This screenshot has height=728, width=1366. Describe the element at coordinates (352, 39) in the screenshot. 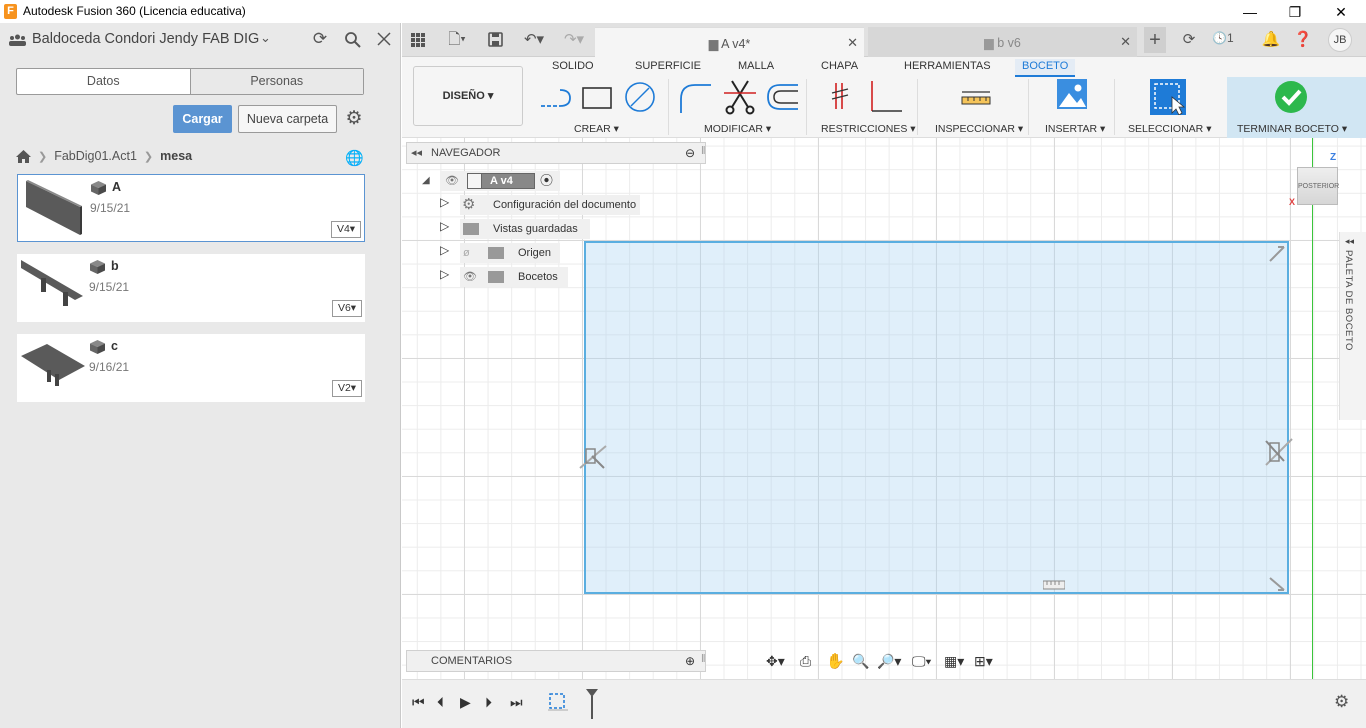

I see `search-icon` at that location.